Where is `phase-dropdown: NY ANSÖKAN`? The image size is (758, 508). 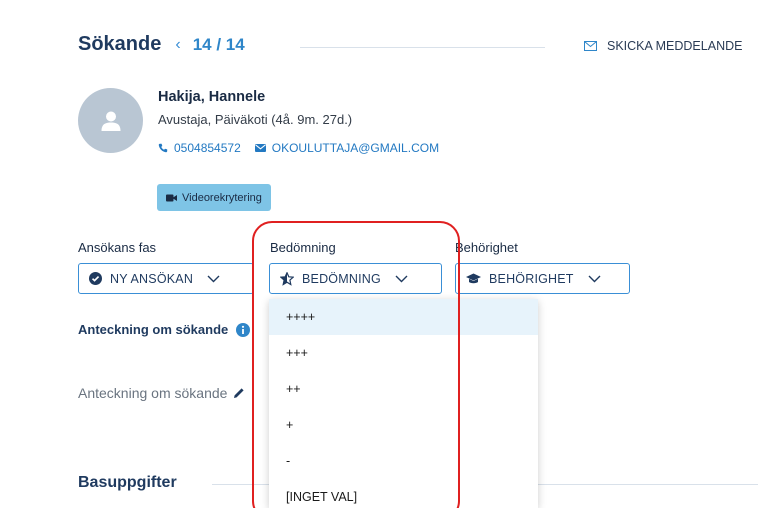
phase-dropdown: NY ANSÖKAN is located at coordinates (166, 278).